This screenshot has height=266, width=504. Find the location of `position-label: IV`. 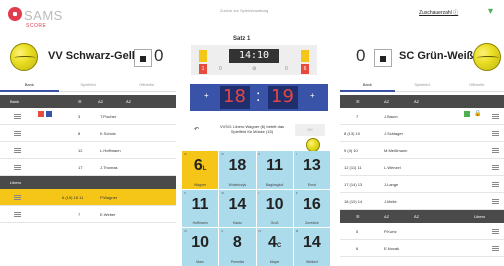

position-label: IV is located at coordinates (185, 154).